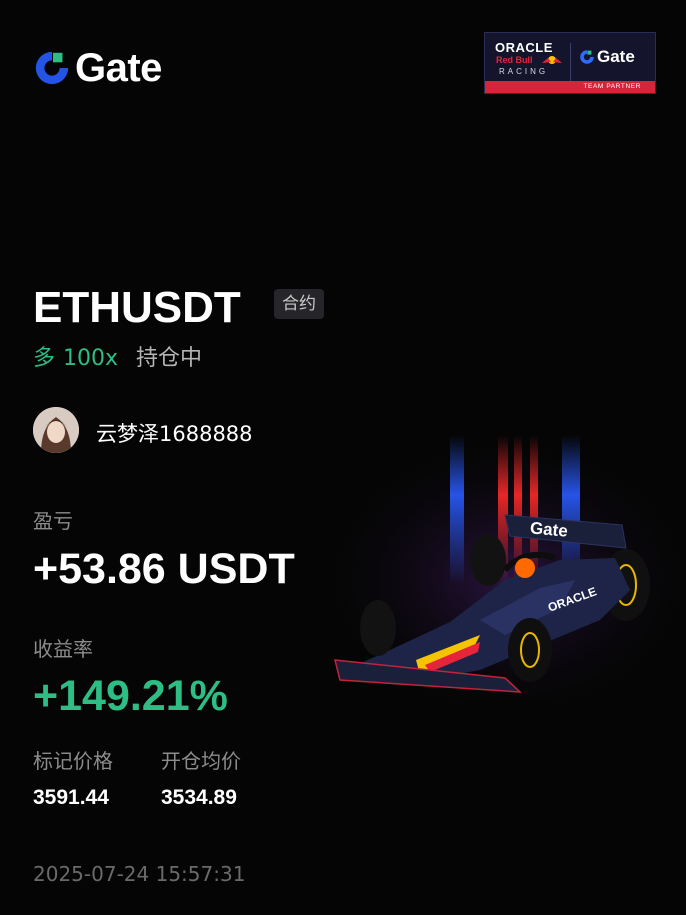 The image size is (686, 915). I want to click on pnl-label: 盈亏, so click(53, 521).